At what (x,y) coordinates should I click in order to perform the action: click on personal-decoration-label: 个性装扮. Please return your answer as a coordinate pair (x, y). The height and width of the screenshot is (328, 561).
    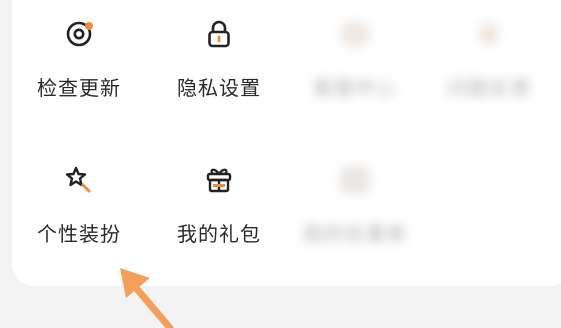
    Looking at the image, I should click on (79, 234).